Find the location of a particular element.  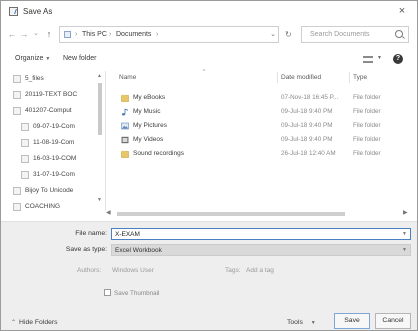

address-history-chevron-icon: ⌄ is located at coordinates (273, 34).